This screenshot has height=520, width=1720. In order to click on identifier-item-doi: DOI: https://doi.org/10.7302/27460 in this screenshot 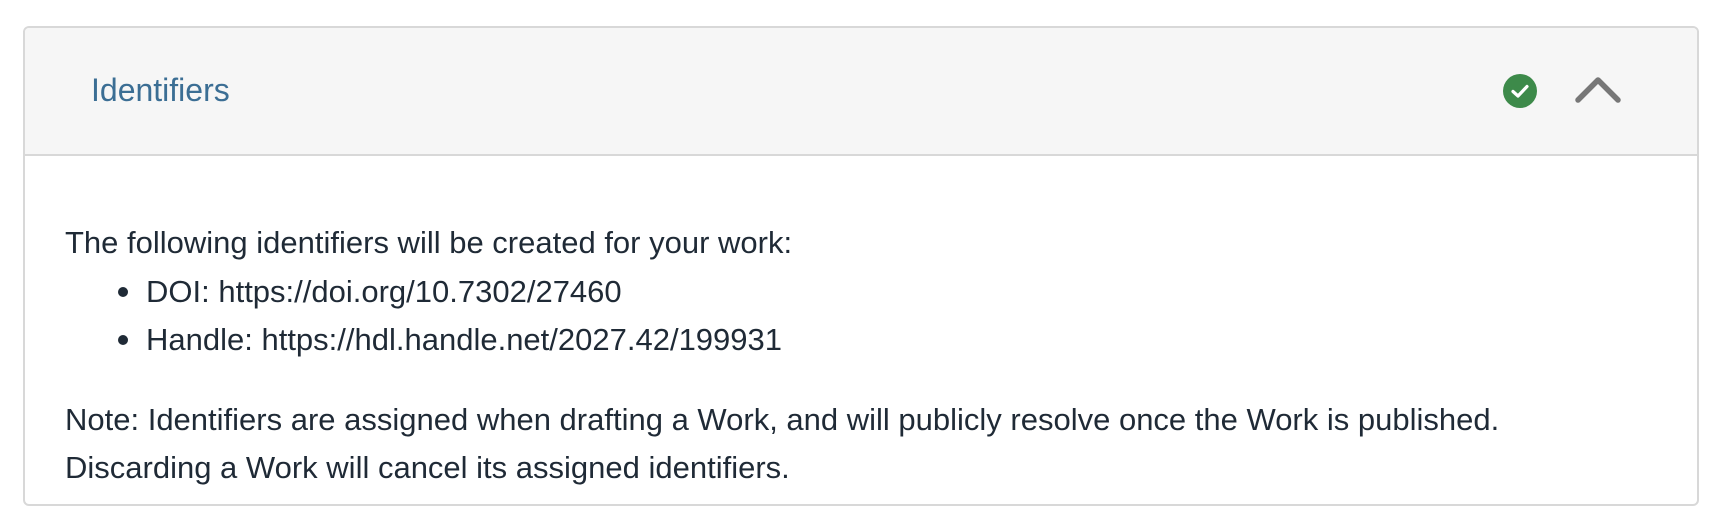, I will do `click(423, 296)`.